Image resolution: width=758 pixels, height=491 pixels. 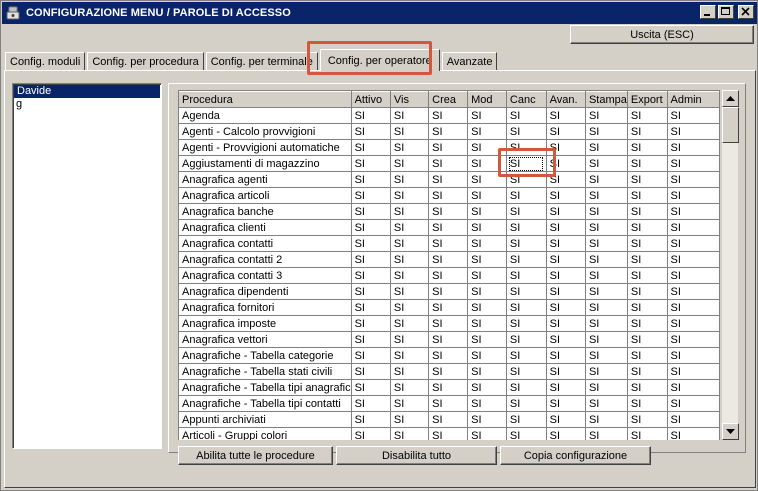 What do you see at coordinates (647, 99) in the screenshot?
I see `column-header-export: Export` at bounding box center [647, 99].